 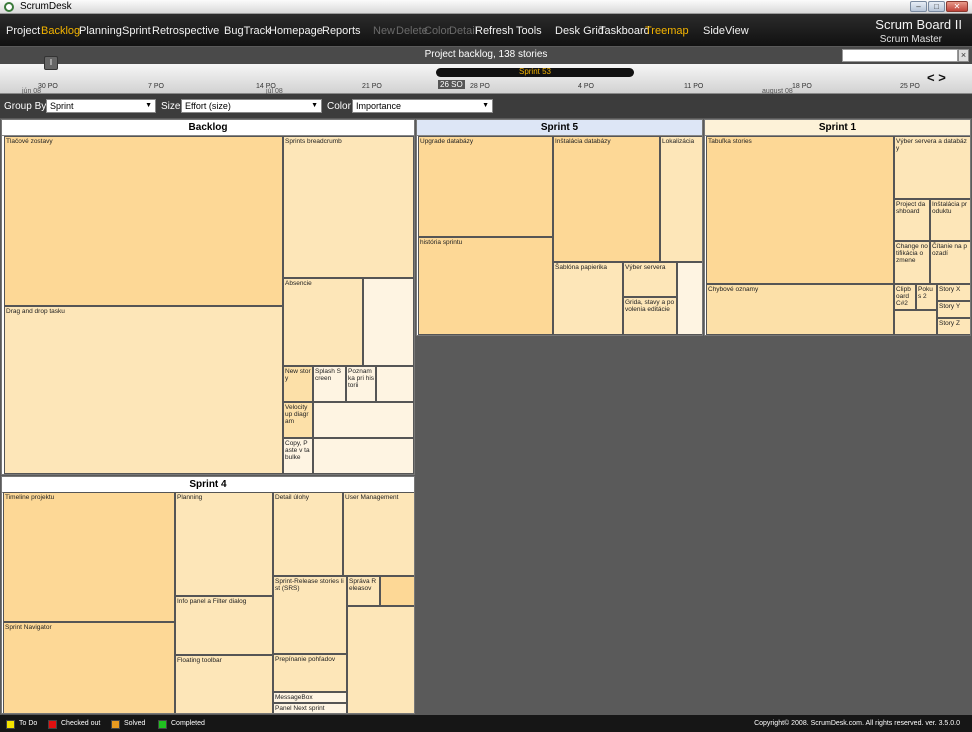 What do you see at coordinates (379, 106) in the screenshot?
I see `color-value: Importance` at bounding box center [379, 106].